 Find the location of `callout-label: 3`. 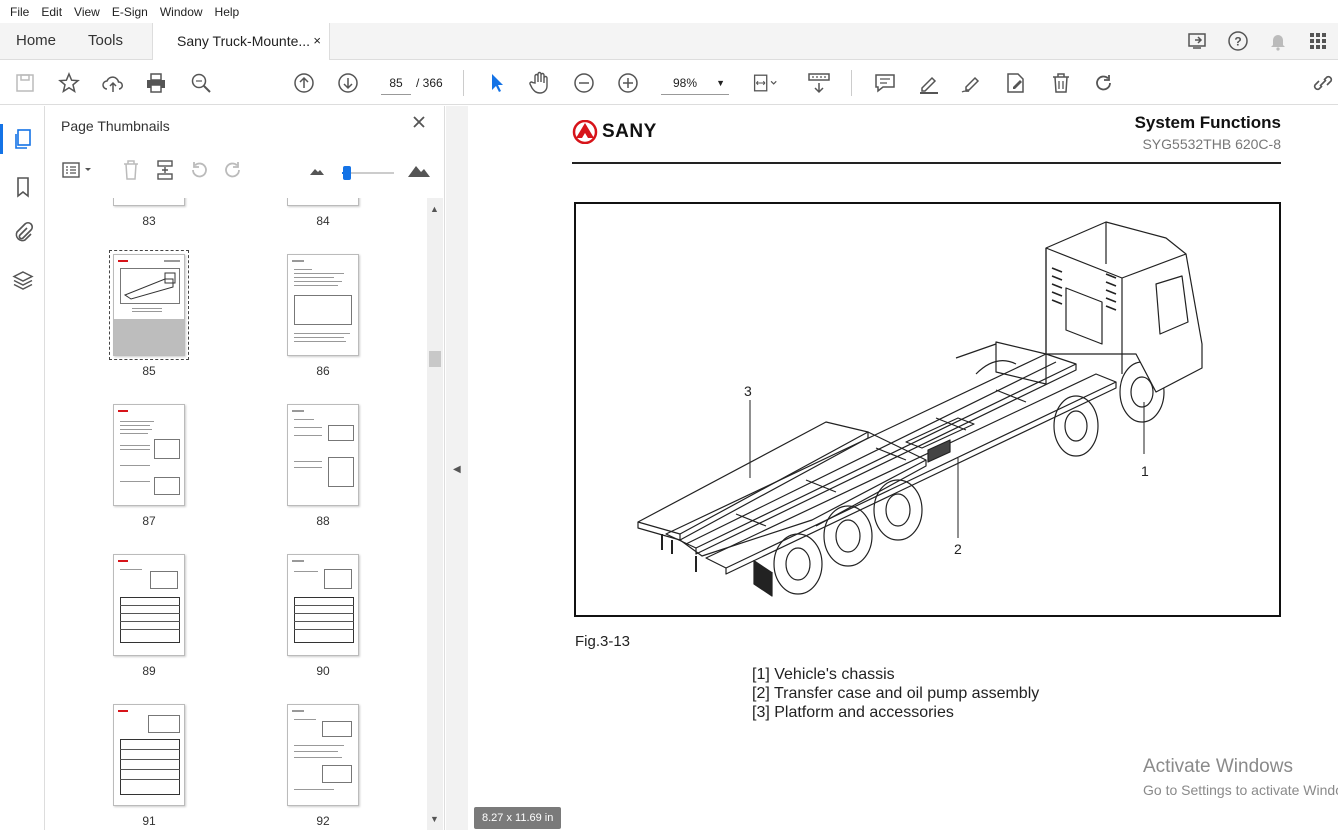

callout-label: 3 is located at coordinates (748, 391).